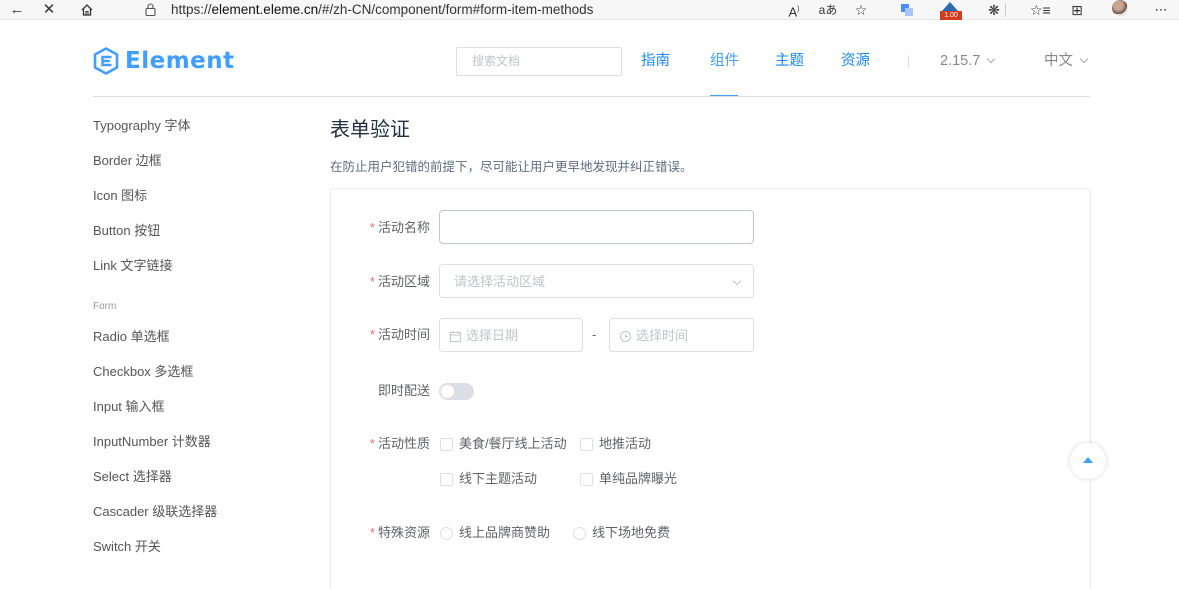 The width and height of the screenshot is (1179, 589). I want to click on resource-label: * 特殊资源, so click(399, 532).